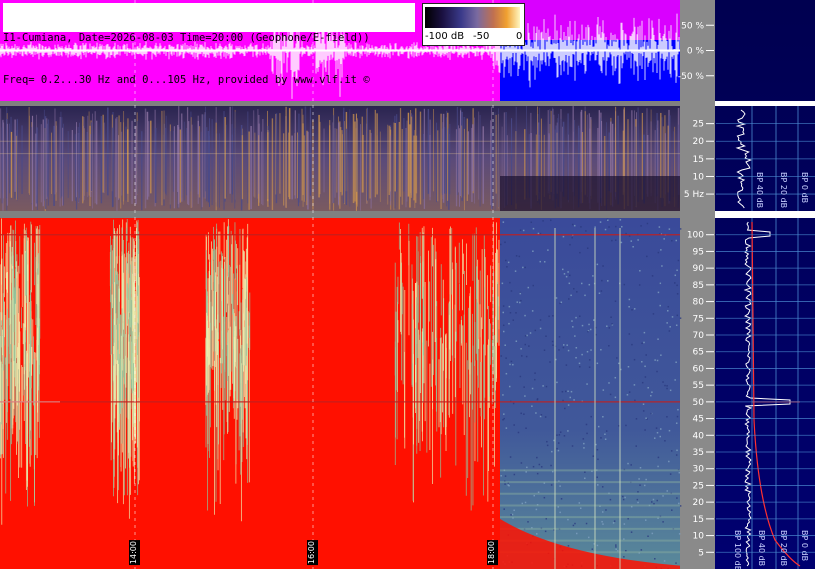  I want to click on side-bp-label-low: BP 40 dB, so click(759, 190).